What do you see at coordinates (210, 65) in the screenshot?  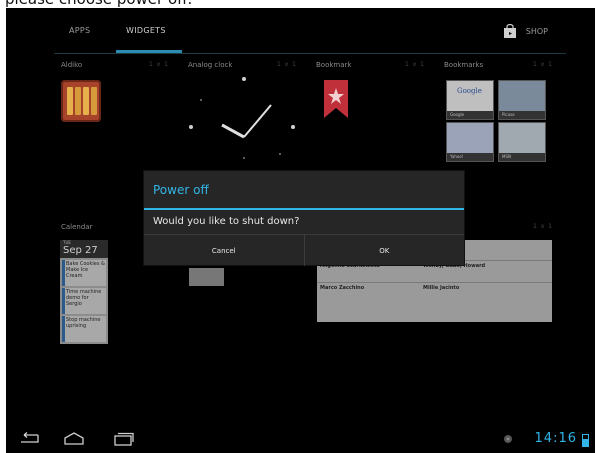 I see `widget-label-analog-clock: Analog clock` at bounding box center [210, 65].